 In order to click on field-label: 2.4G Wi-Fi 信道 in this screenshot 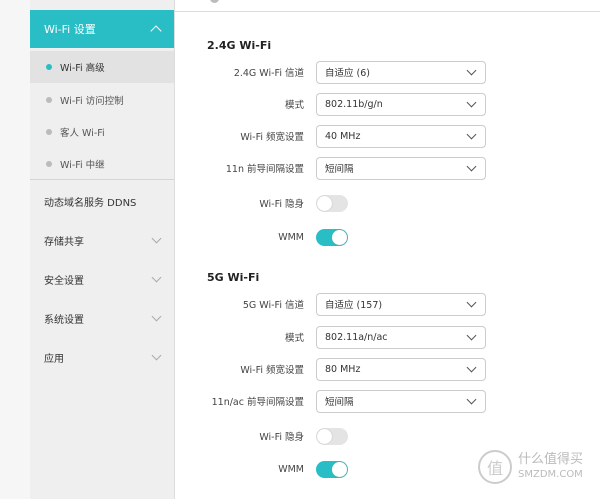, I will do `click(268, 73)`.